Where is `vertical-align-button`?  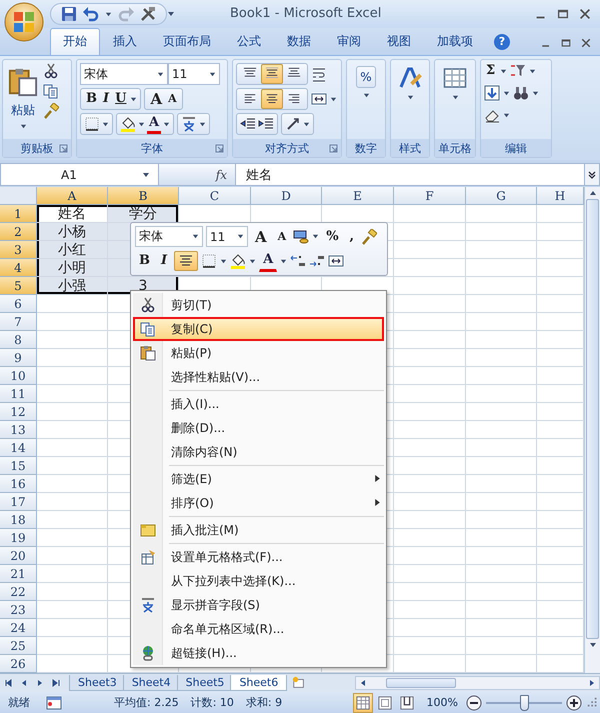 vertical-align-button is located at coordinates (272, 74).